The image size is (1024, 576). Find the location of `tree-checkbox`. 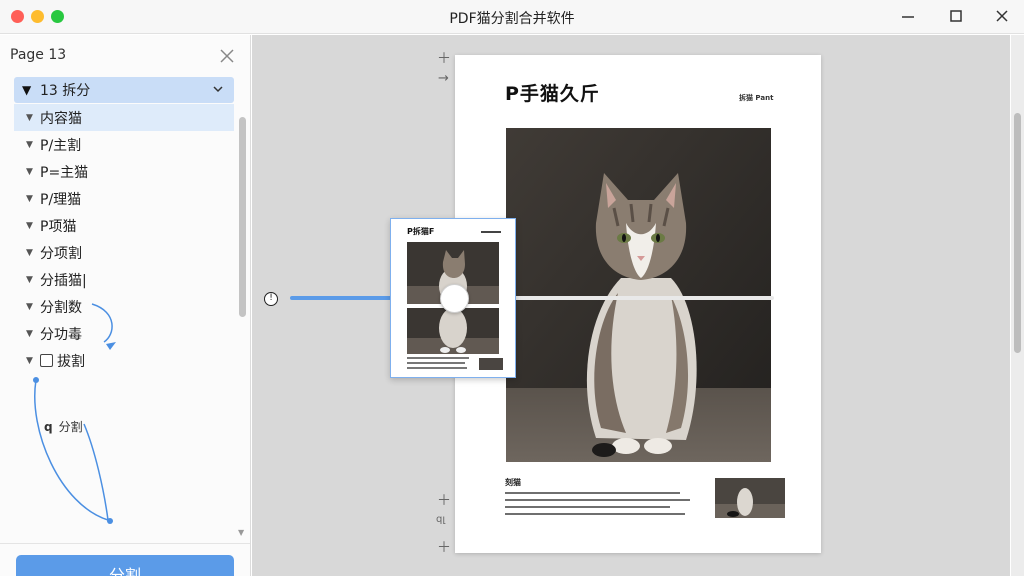

tree-checkbox is located at coordinates (46, 360).